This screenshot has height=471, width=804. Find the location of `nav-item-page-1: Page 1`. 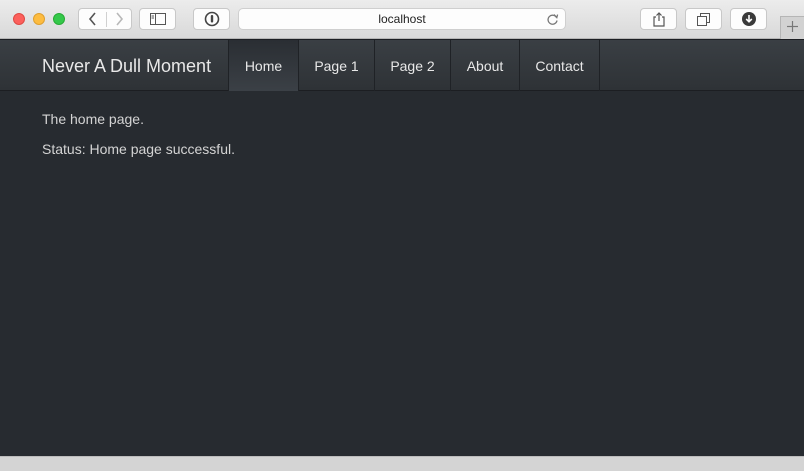

nav-item-page-1: Page 1 is located at coordinates (336, 65).